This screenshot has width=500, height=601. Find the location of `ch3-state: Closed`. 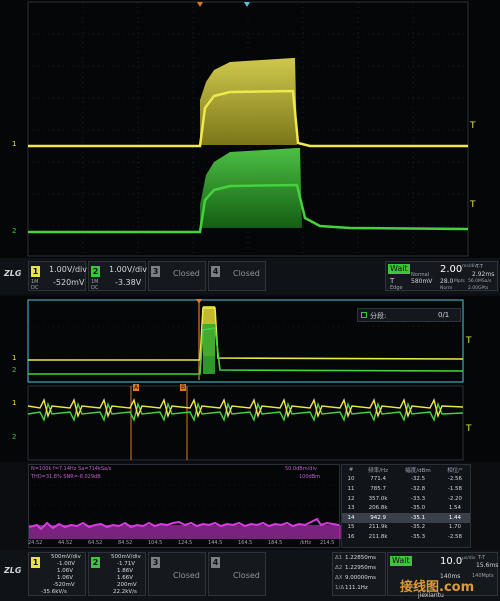

ch3-state: Closed is located at coordinates (186, 273).